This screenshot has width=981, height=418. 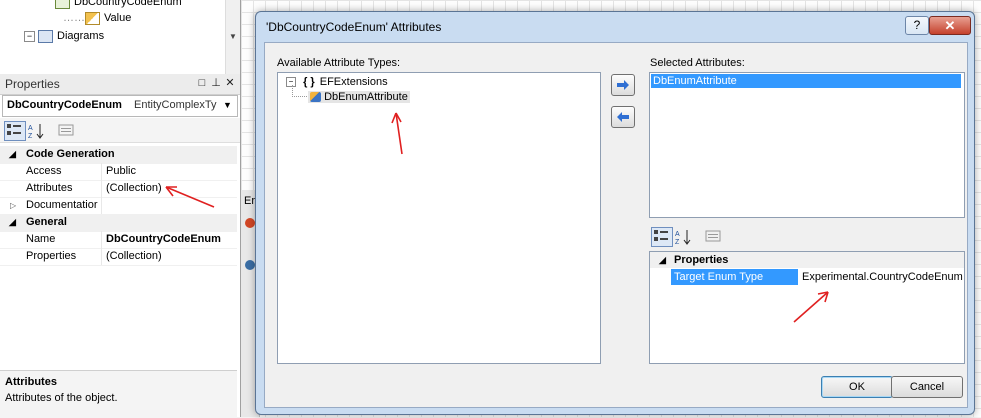 What do you see at coordinates (44, 171) in the screenshot?
I see `property-name: Access` at bounding box center [44, 171].